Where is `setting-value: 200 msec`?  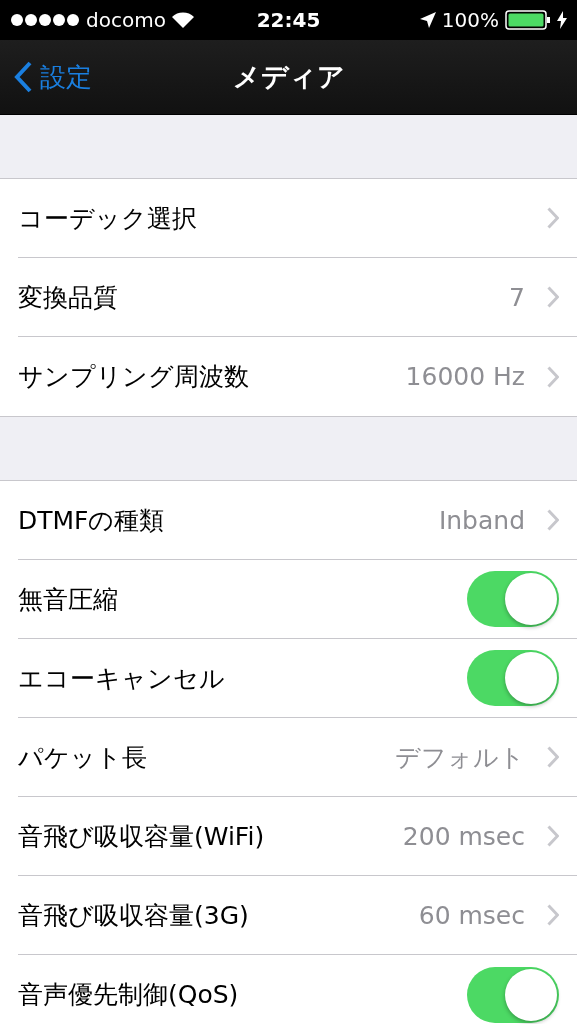 setting-value: 200 msec is located at coordinates (463, 836).